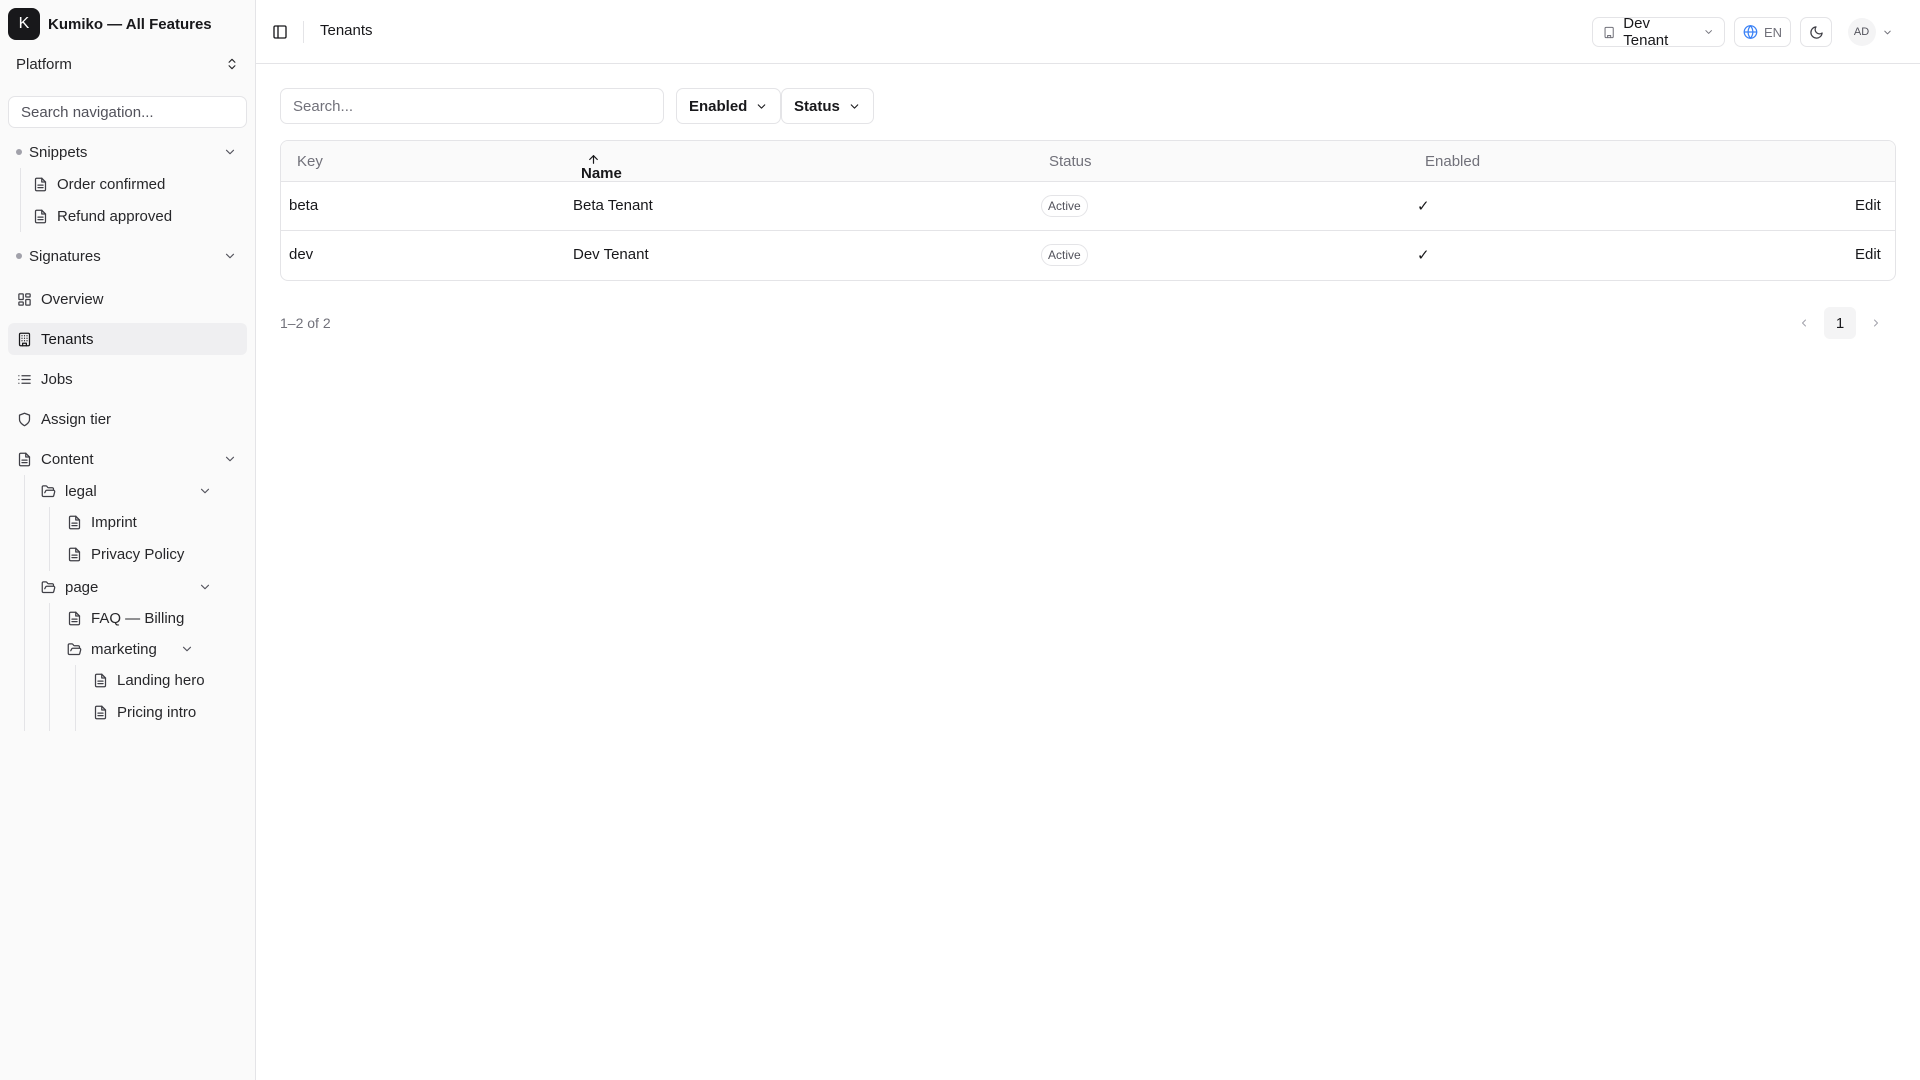 The height and width of the screenshot is (1080, 1920). Describe the element at coordinates (115, 216) in the screenshot. I see `sidebar-item-label: Refund approved` at that location.